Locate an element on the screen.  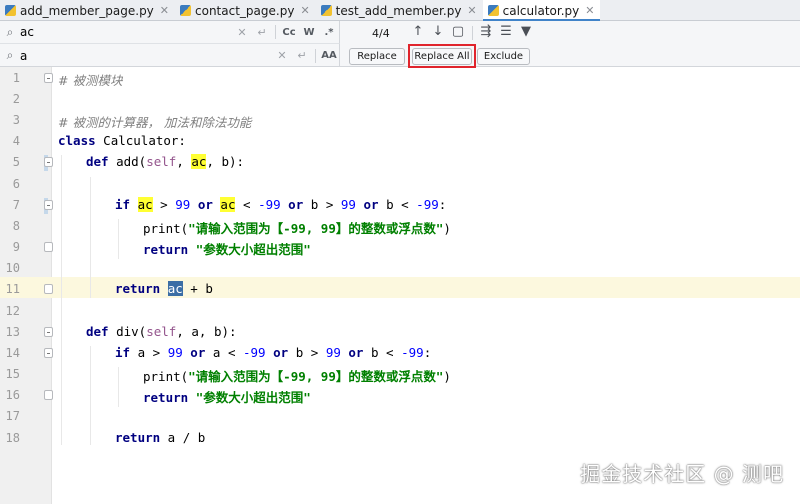
tab-label: calculator.py is located at coordinates (541, 10).